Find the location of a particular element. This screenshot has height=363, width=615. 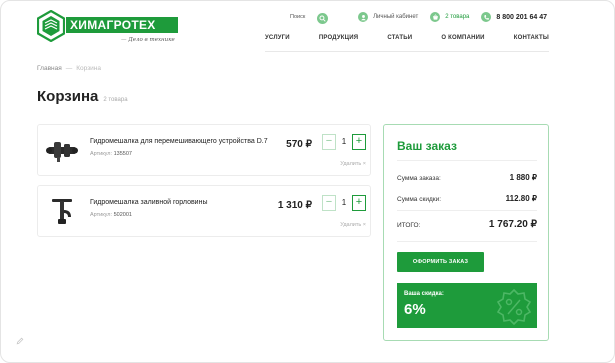

nav-divider is located at coordinates (407, 51).